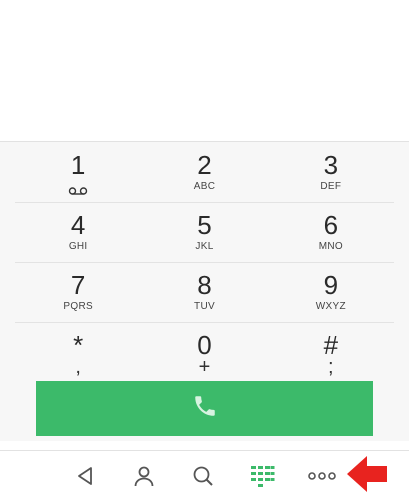  What do you see at coordinates (204, 367) in the screenshot?
I see `key-sub-glyph: +` at bounding box center [204, 367].